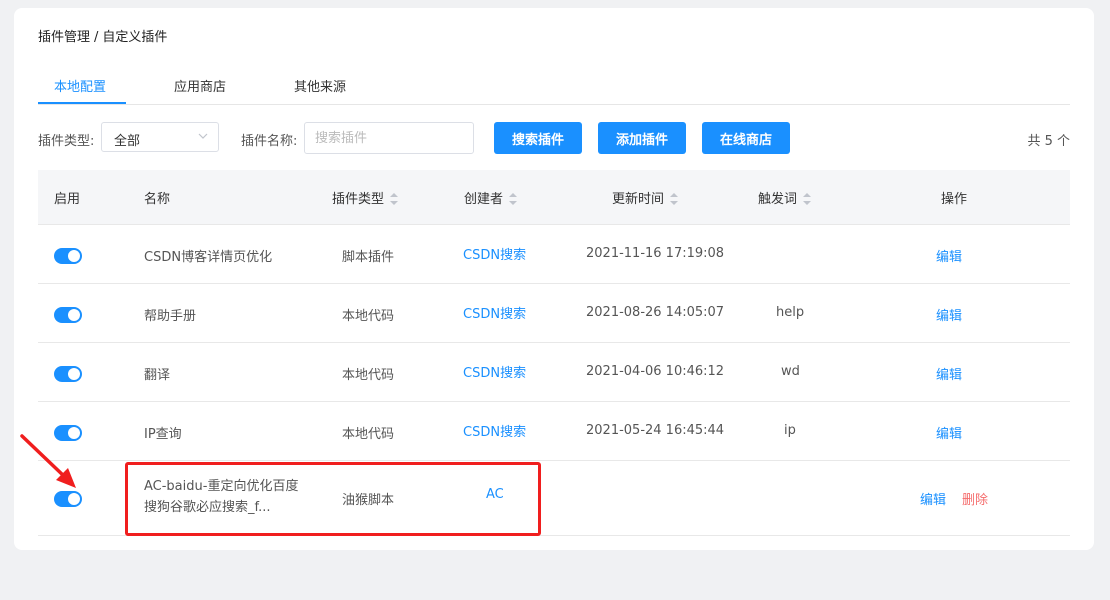  Describe the element at coordinates (538, 138) in the screenshot. I see `search-plugin-button: 搜索插件` at that location.